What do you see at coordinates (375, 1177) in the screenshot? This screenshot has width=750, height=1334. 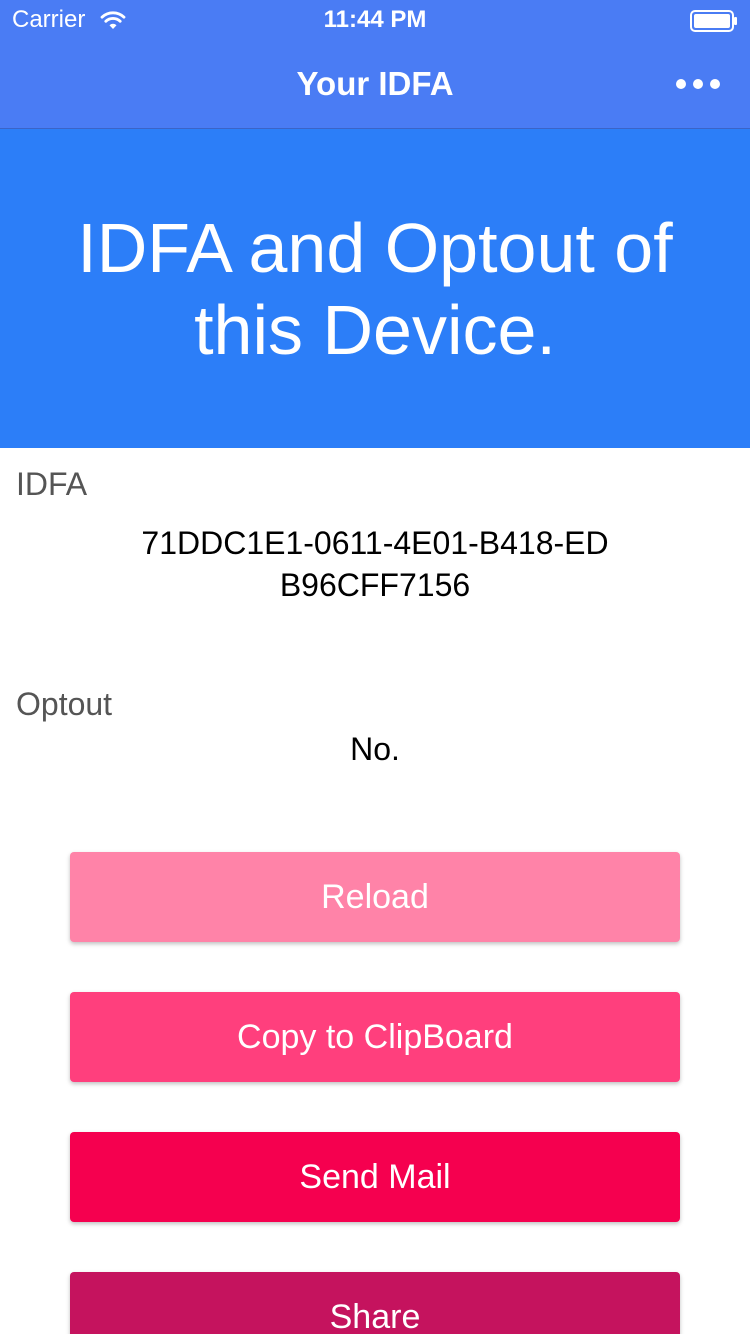 I see `send-mail-button: Send Mail` at bounding box center [375, 1177].